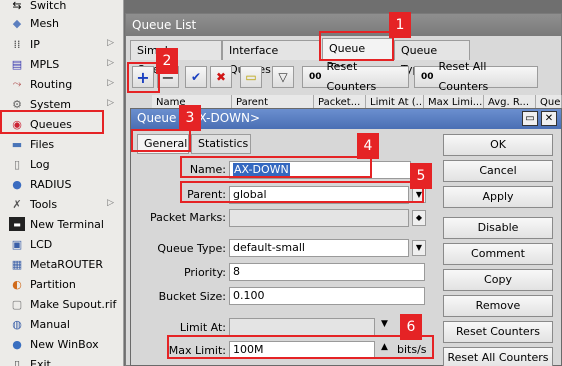 This screenshot has height=366, width=562. What do you see at coordinates (62, 23) in the screenshot?
I see `sidebar-item-mesh: ◆ Mesh` at bounding box center [62, 23].